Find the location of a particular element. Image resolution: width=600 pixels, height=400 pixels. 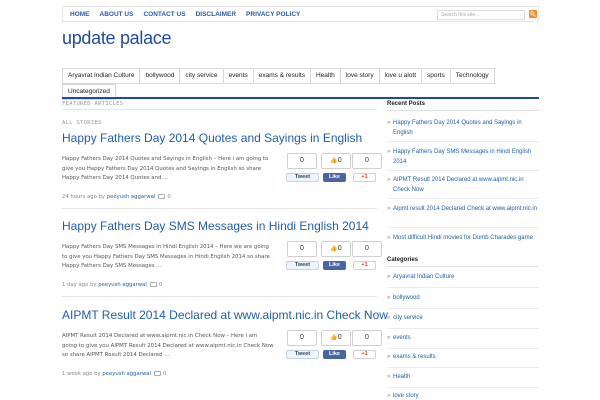

post-meta: 1 week ago by peeyush aggarwal 0 is located at coordinates (114, 374).